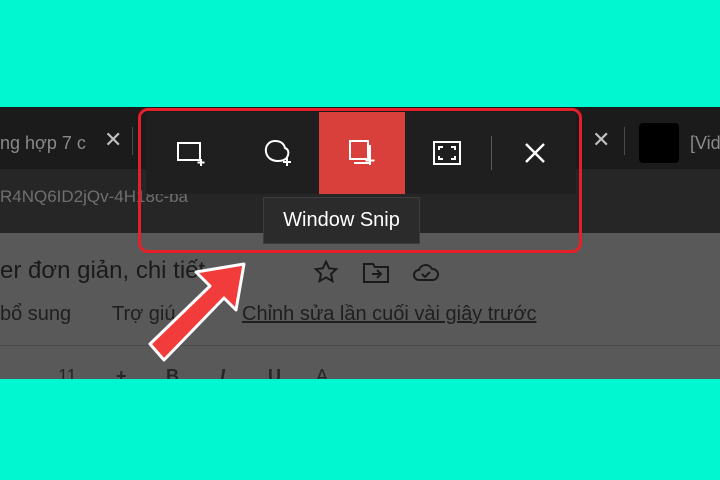 Image resolution: width=720 pixels, height=480 pixels. I want to click on formatting-toolbar: 11 + B I U A, so click(360, 362).